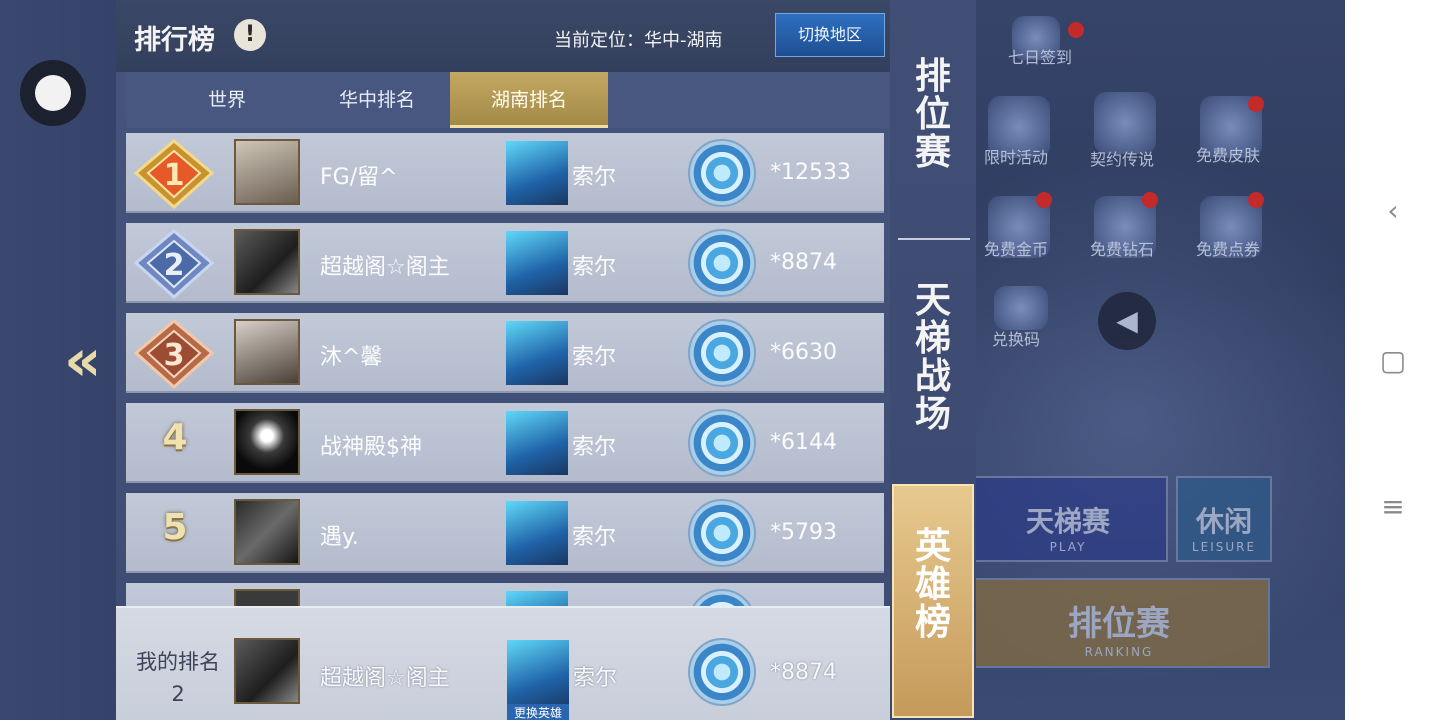  I want to click on player-name: 遇y., so click(339, 537).